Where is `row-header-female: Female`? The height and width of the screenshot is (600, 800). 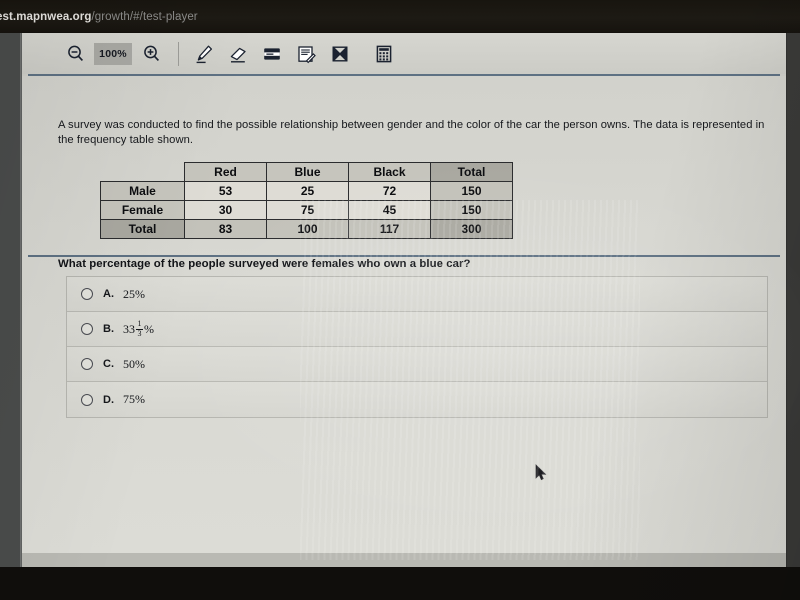
row-header-female: Female is located at coordinates (142, 210).